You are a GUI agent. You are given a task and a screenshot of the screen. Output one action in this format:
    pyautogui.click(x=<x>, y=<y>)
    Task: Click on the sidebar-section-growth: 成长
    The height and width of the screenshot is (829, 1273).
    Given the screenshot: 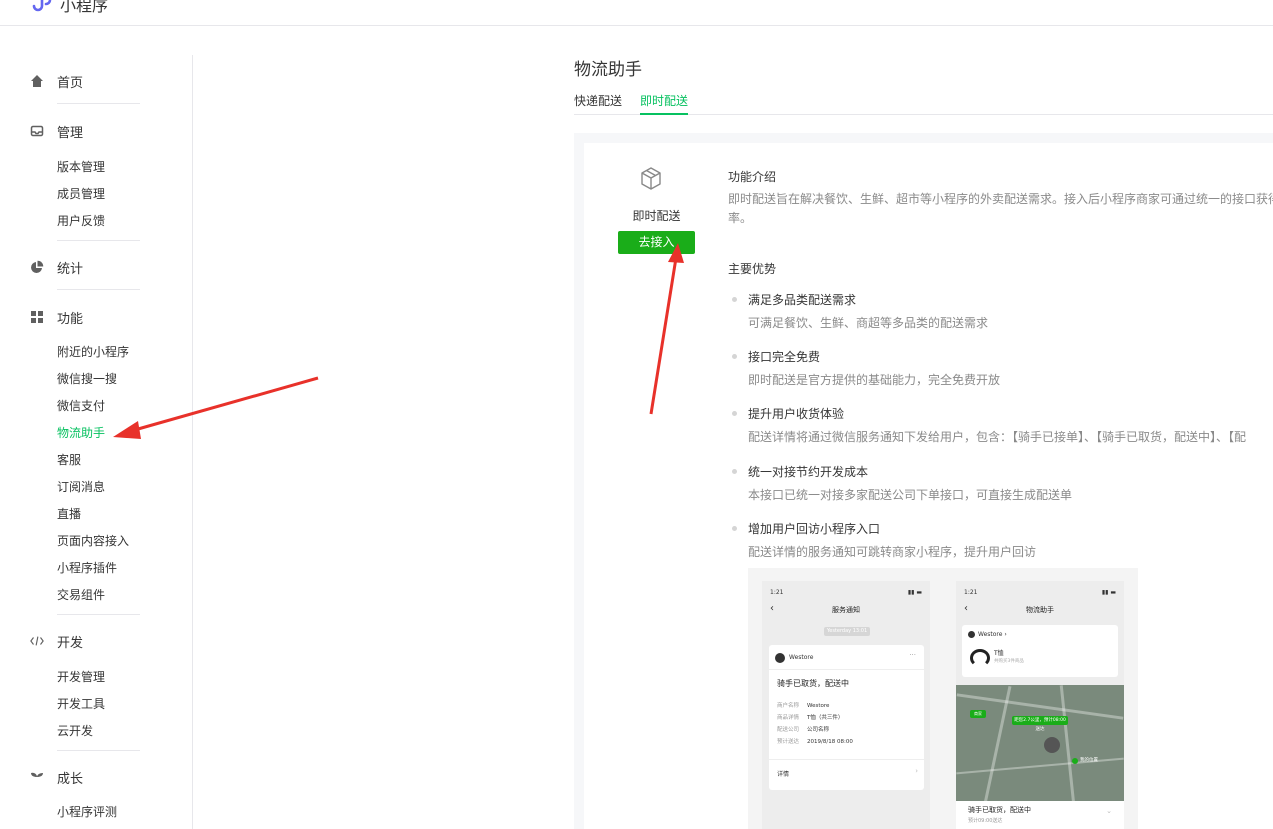 What is the action you would take?
    pyautogui.click(x=56, y=777)
    